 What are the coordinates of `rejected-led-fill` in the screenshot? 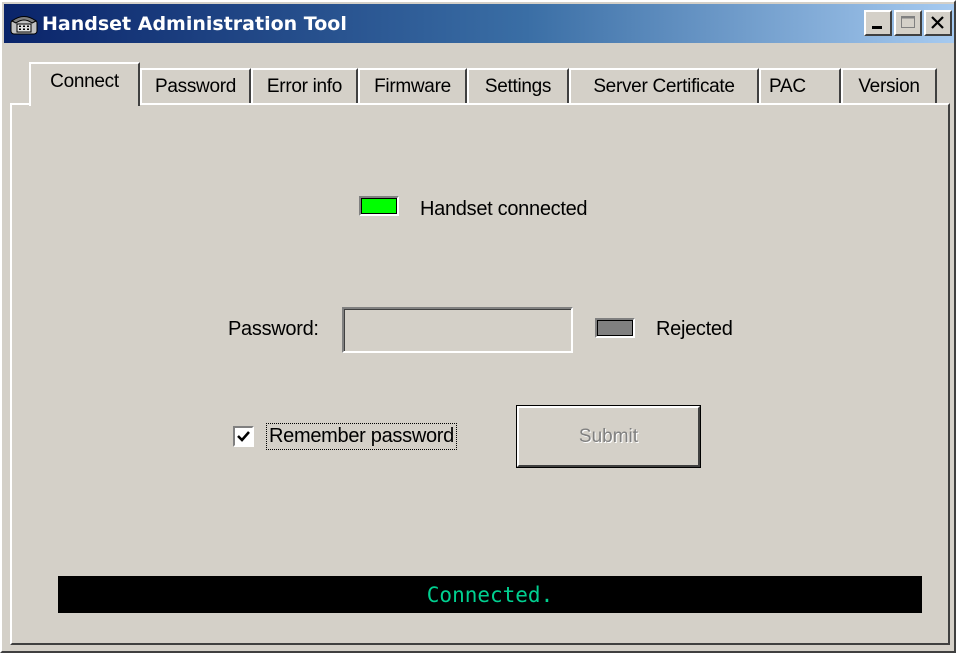 It's located at (615, 328).